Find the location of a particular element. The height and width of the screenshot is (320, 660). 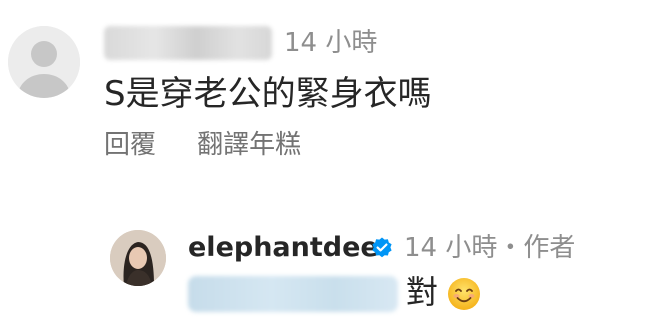

blurred-username is located at coordinates (188, 43).